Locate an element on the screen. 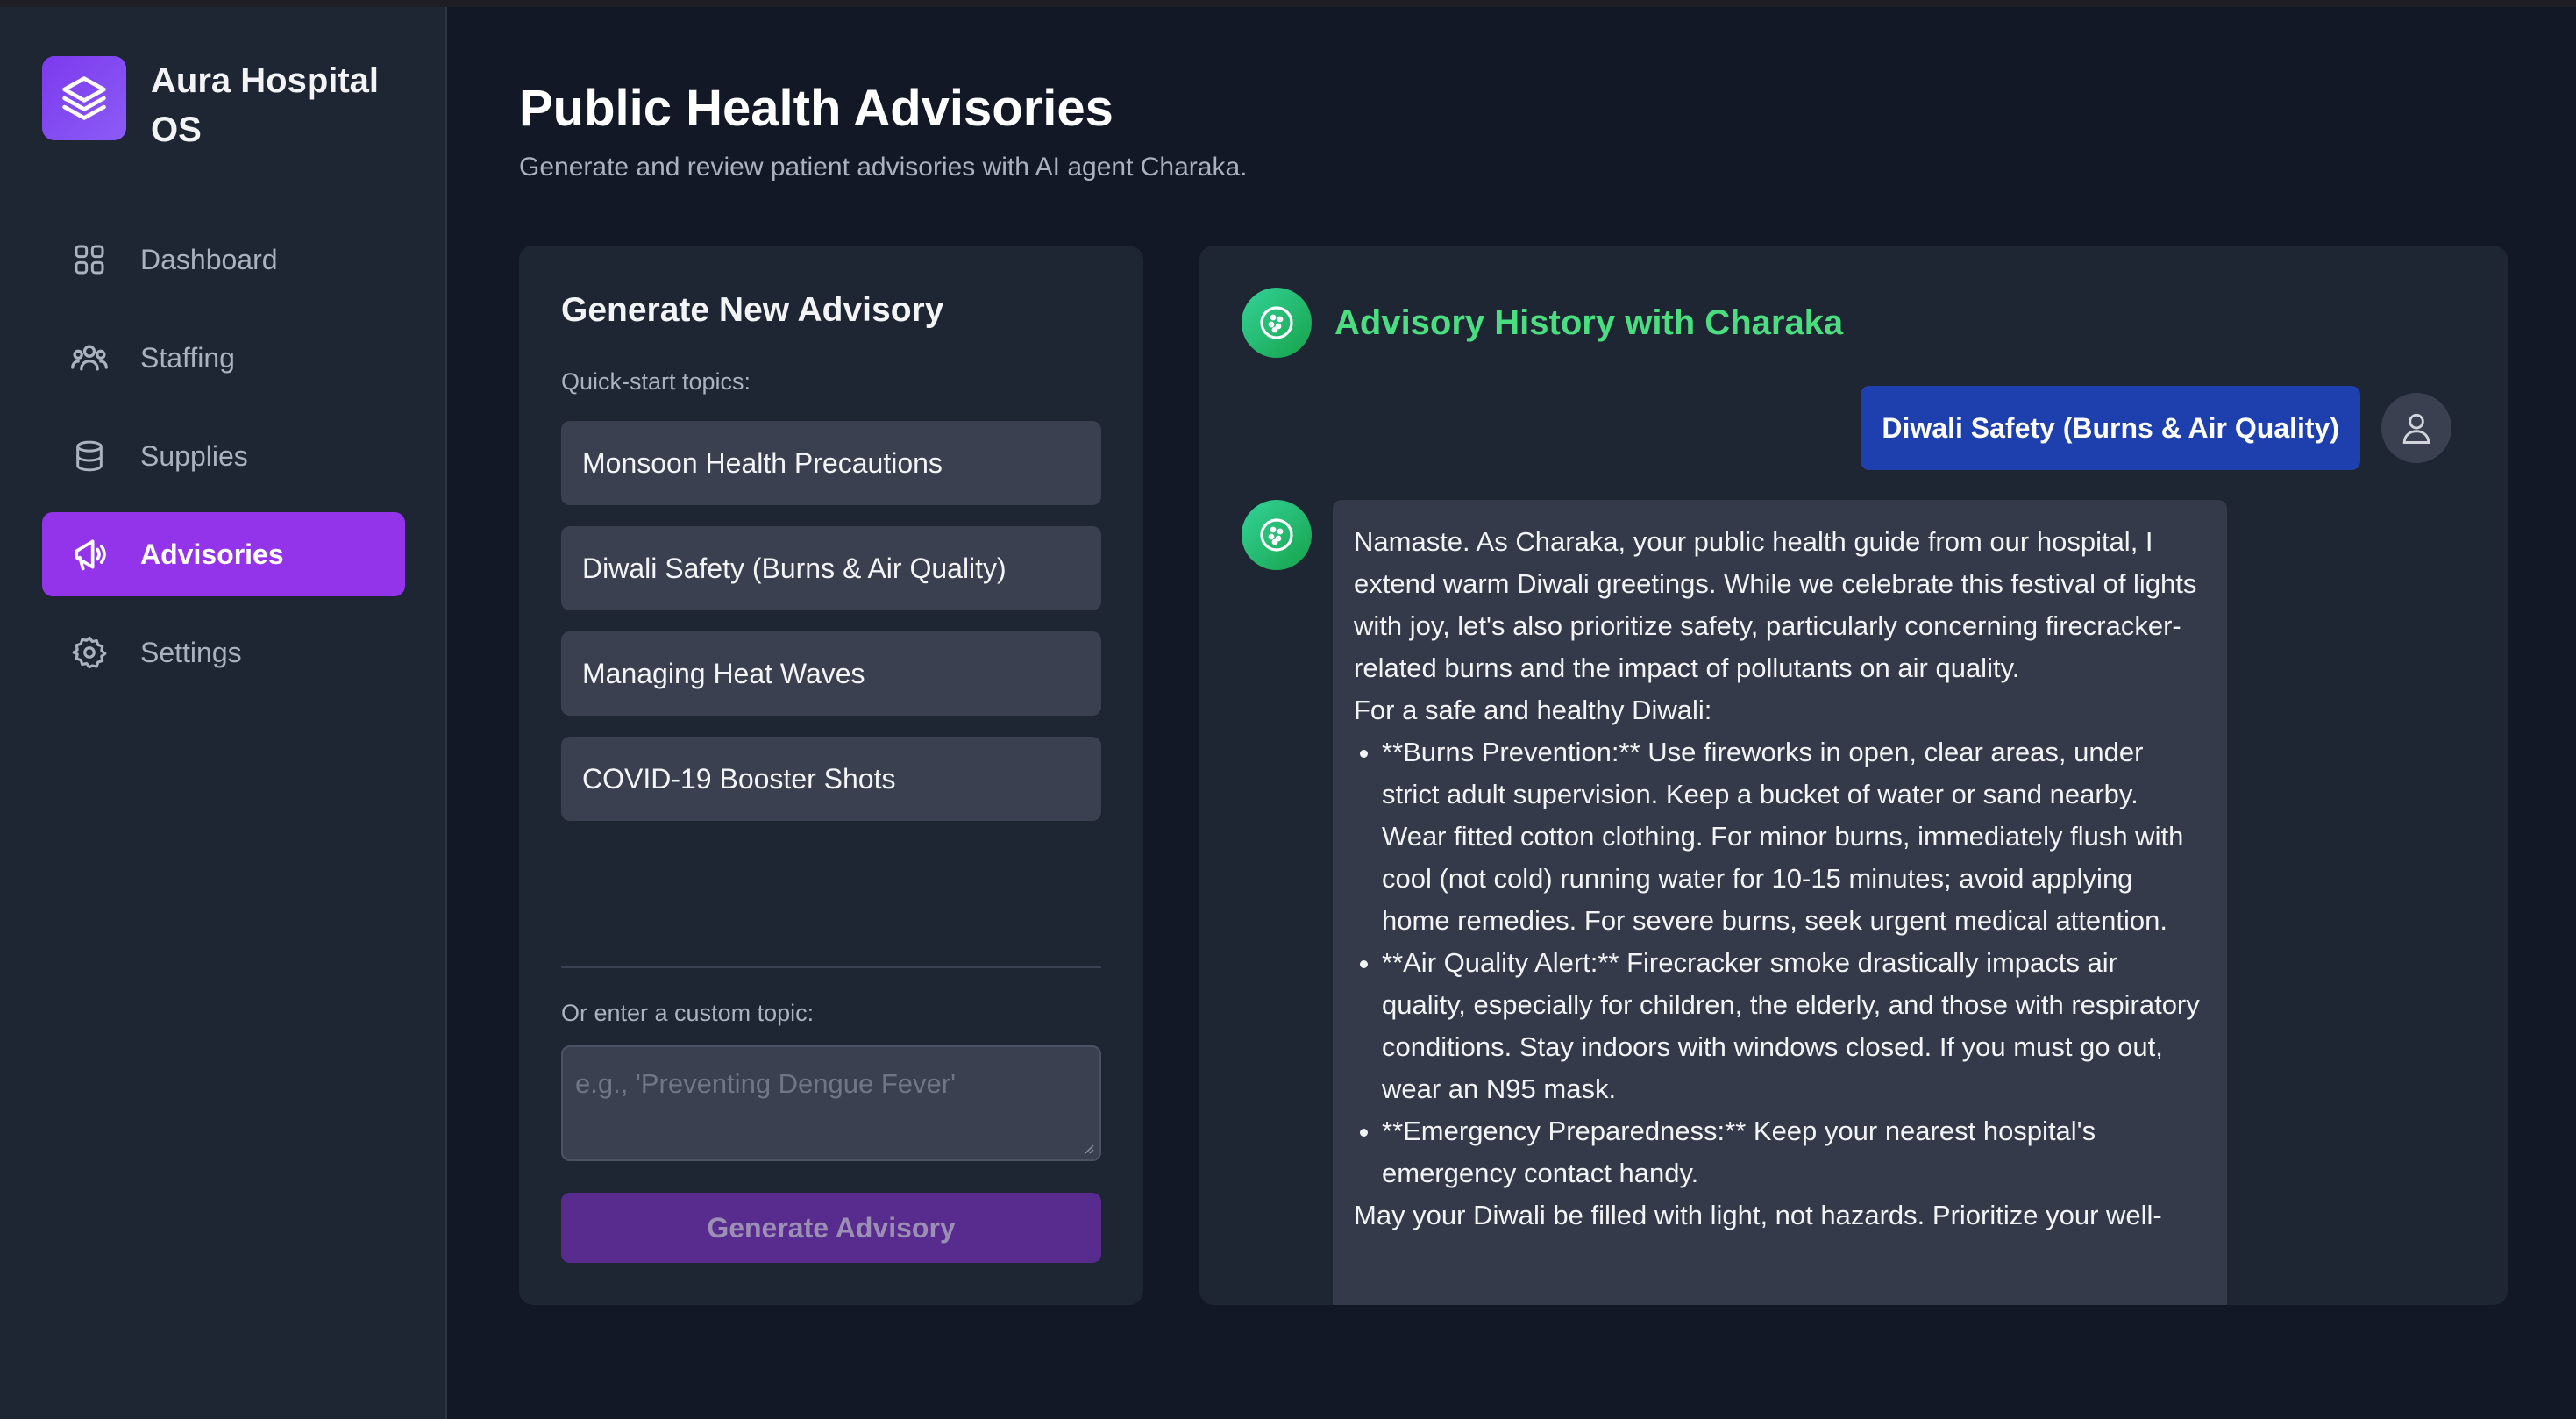 The image size is (2576, 1419). megaphone-icon is located at coordinates (89, 554).